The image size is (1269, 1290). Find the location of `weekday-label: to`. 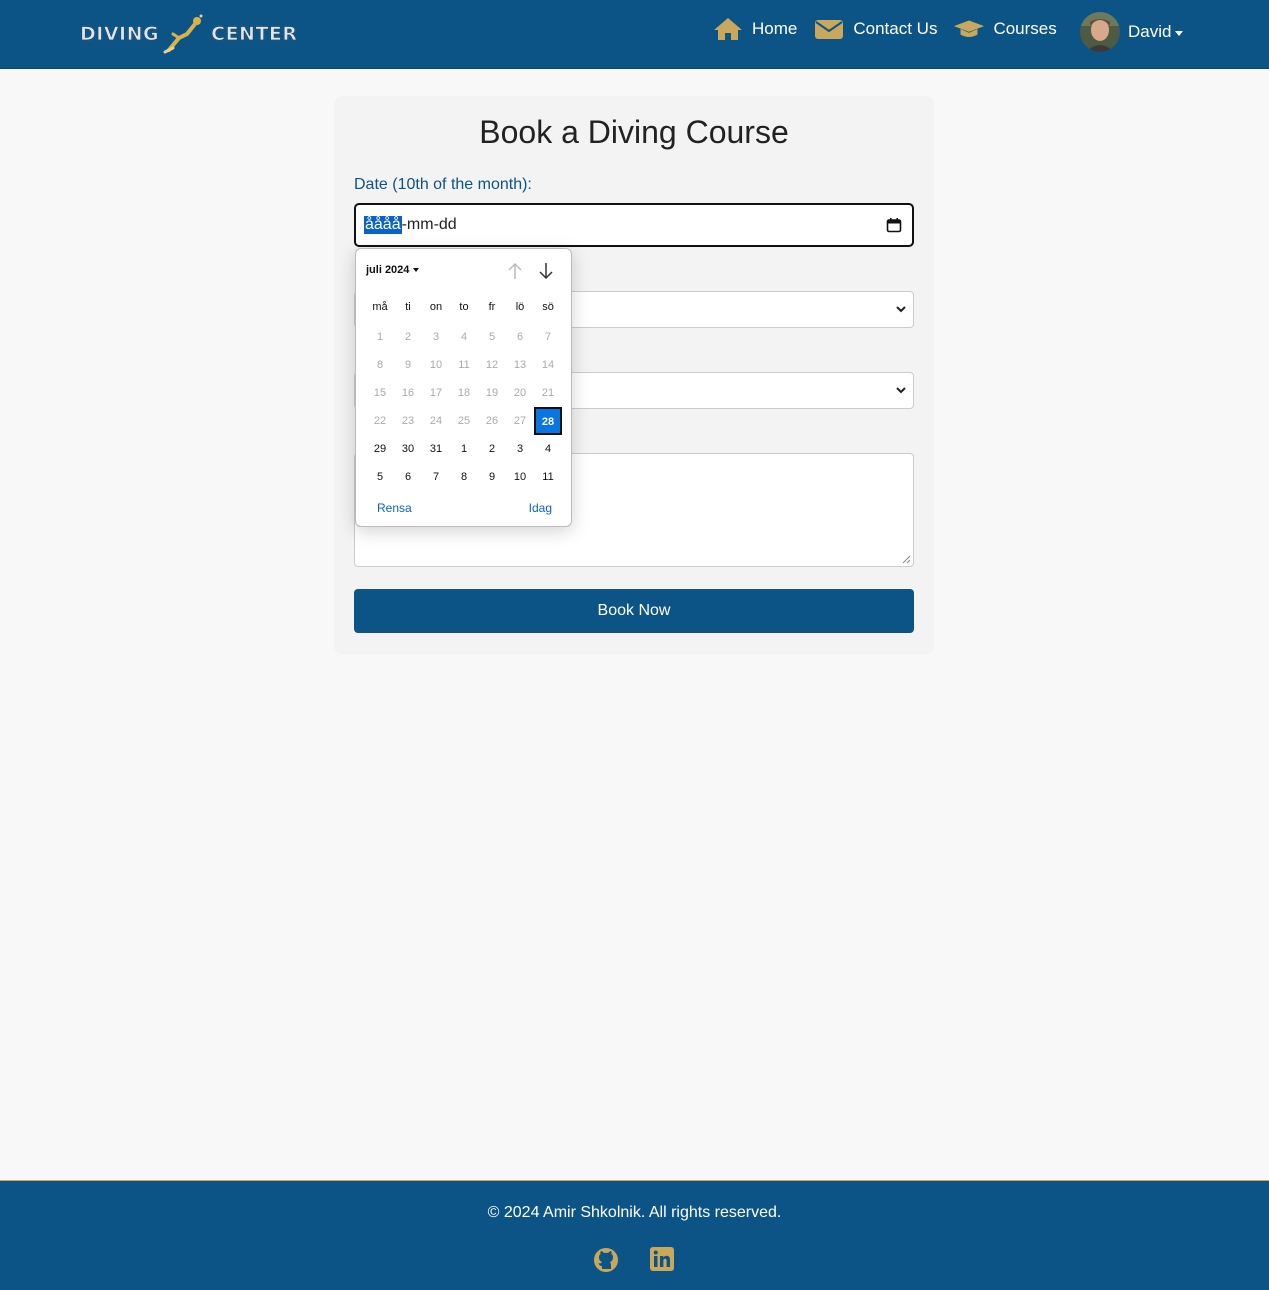

weekday-label: to is located at coordinates (464, 307).